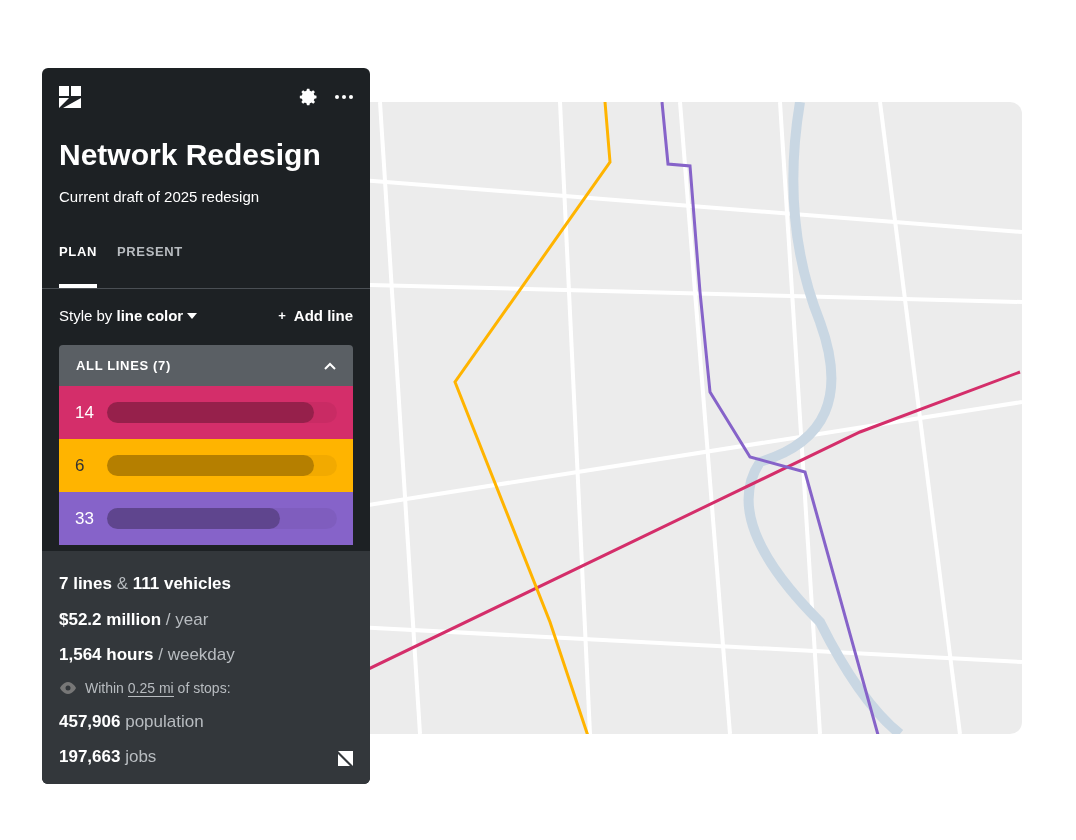 The height and width of the screenshot is (840, 1076). What do you see at coordinates (150, 688) in the screenshot?
I see `distance-link: 0.25 mi` at bounding box center [150, 688].